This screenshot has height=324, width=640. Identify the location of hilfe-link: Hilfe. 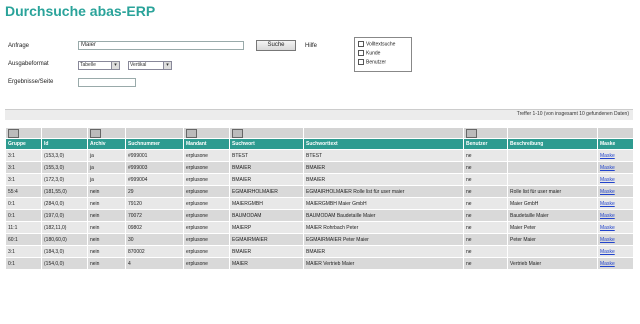
(311, 46).